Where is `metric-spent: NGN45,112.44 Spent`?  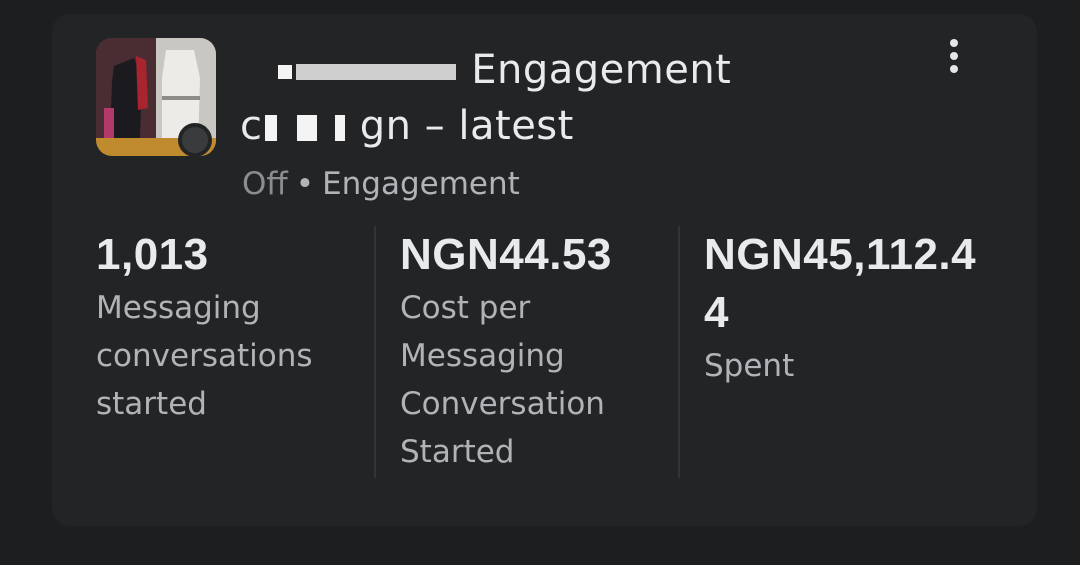 metric-spent: NGN45,112.44 Spent is located at coordinates (844, 308).